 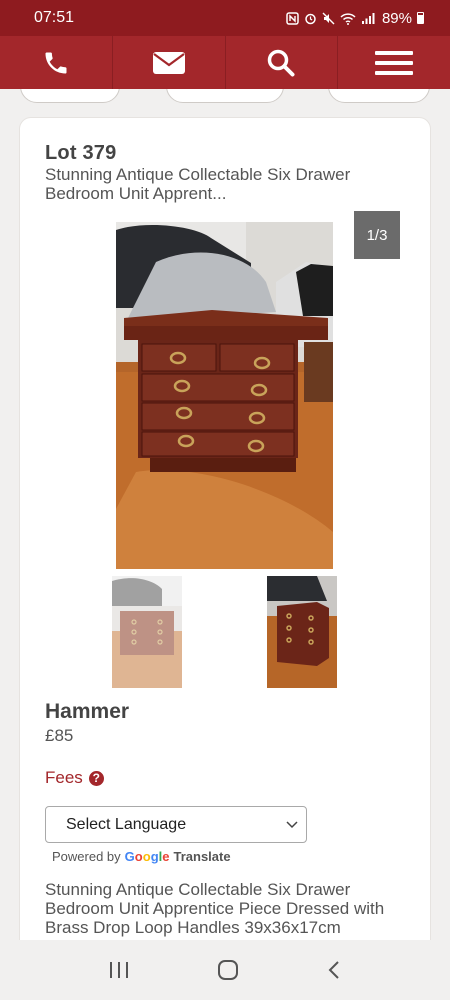 I want to click on next-pill-button, so click(x=379, y=96).